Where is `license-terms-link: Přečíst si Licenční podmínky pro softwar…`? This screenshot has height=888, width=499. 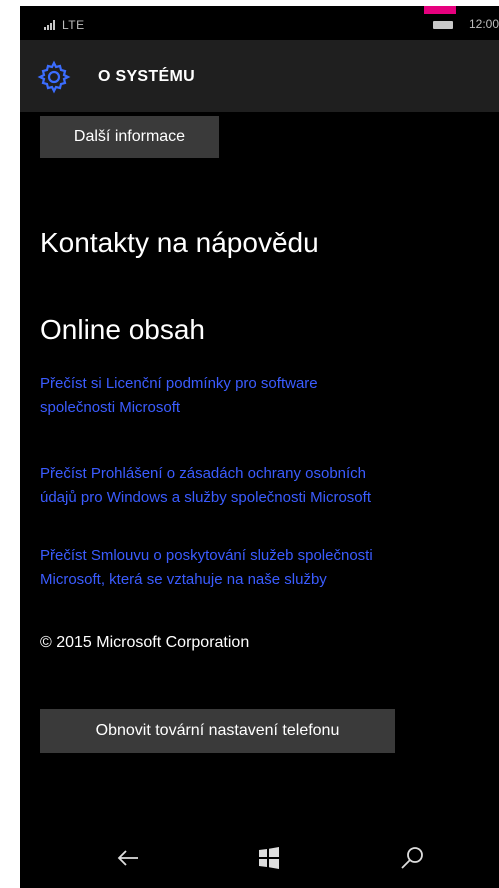
license-terms-link: Přečíst si Licenční podmínky pro softwar… is located at coordinates (269, 396).